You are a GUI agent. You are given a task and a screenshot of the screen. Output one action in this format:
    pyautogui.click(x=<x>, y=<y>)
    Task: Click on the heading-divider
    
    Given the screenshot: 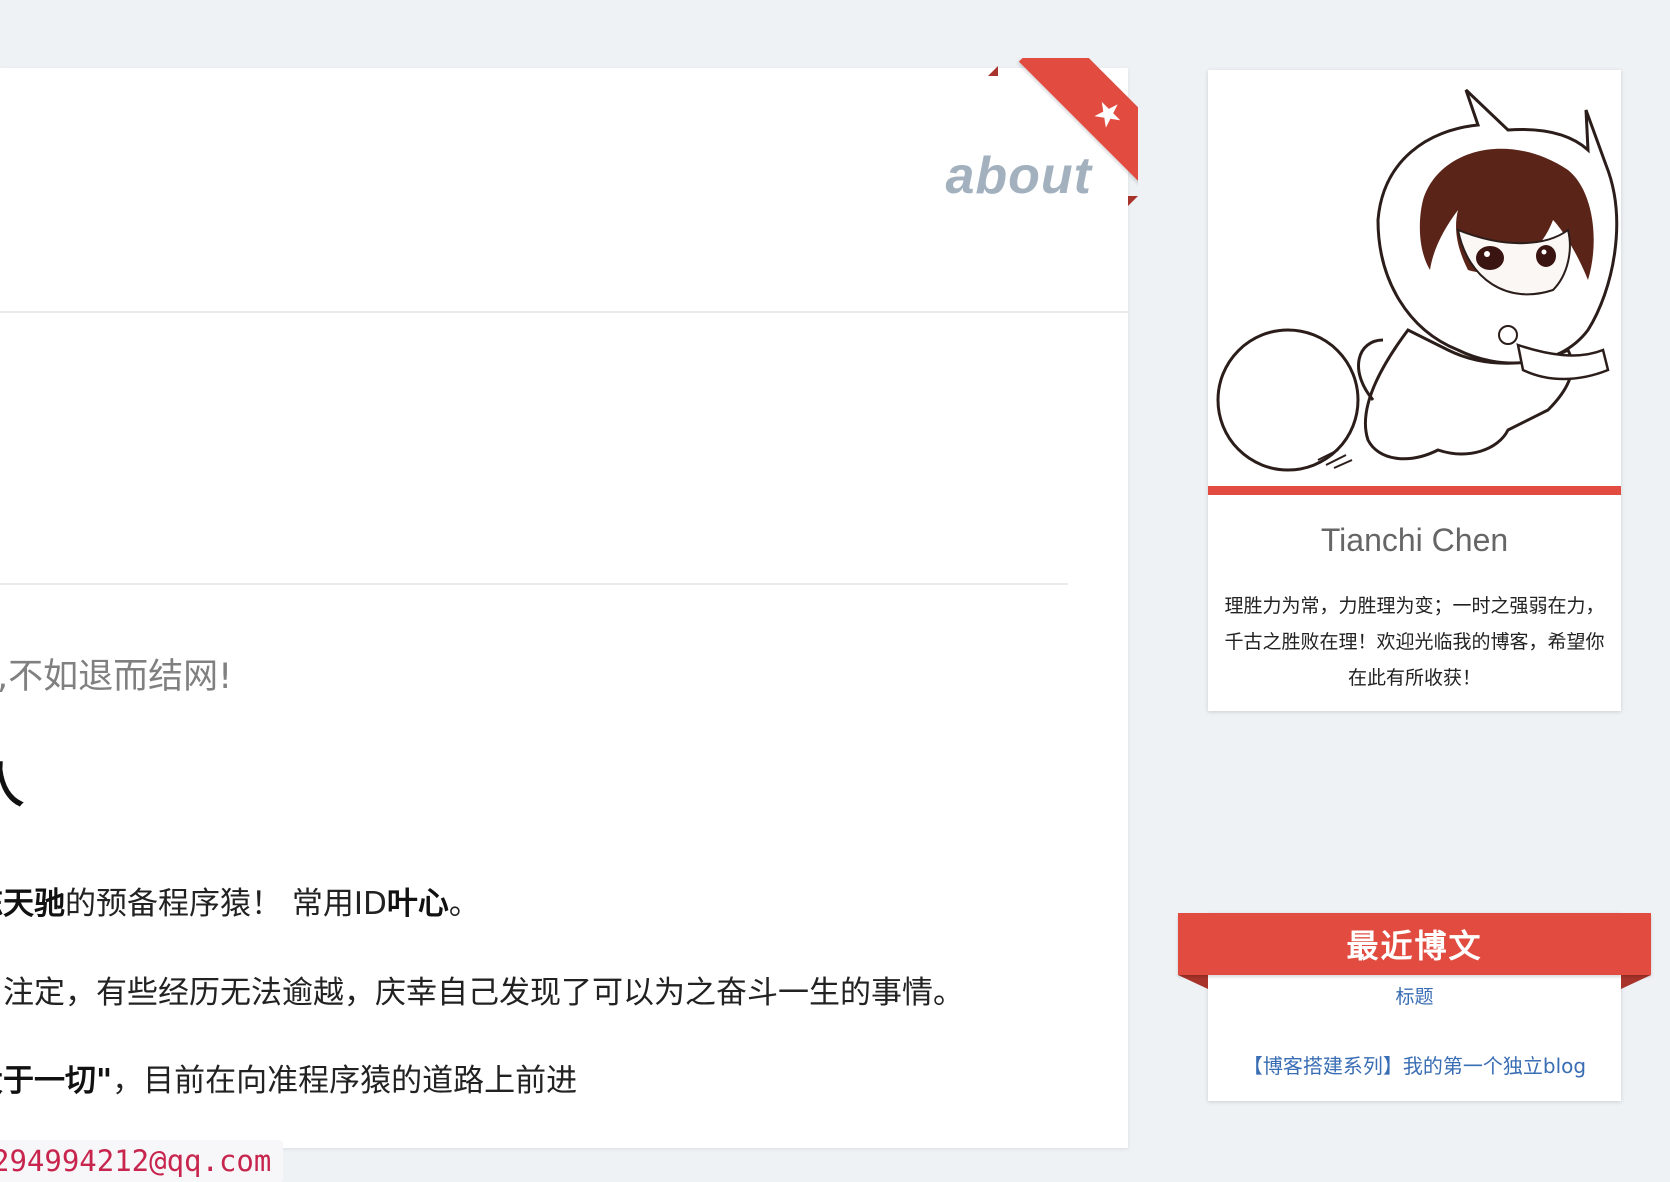 What is the action you would take?
    pyautogui.click(x=534, y=584)
    